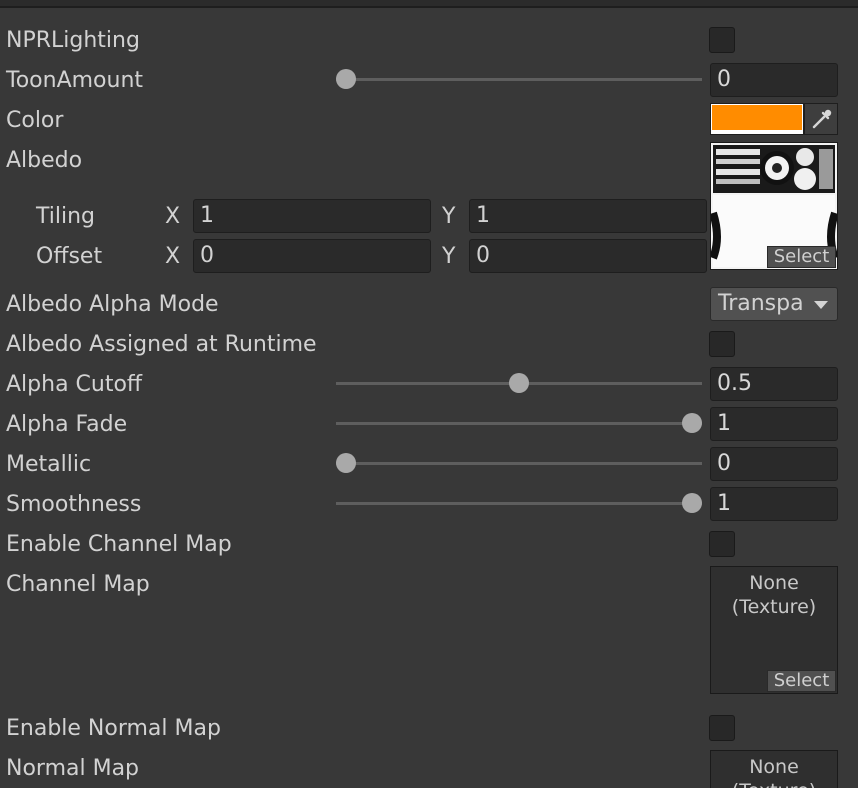 The width and height of the screenshot is (858, 788). Describe the element at coordinates (67, 424) in the screenshot. I see `alpha-fade-label: Alpha Fade` at that location.